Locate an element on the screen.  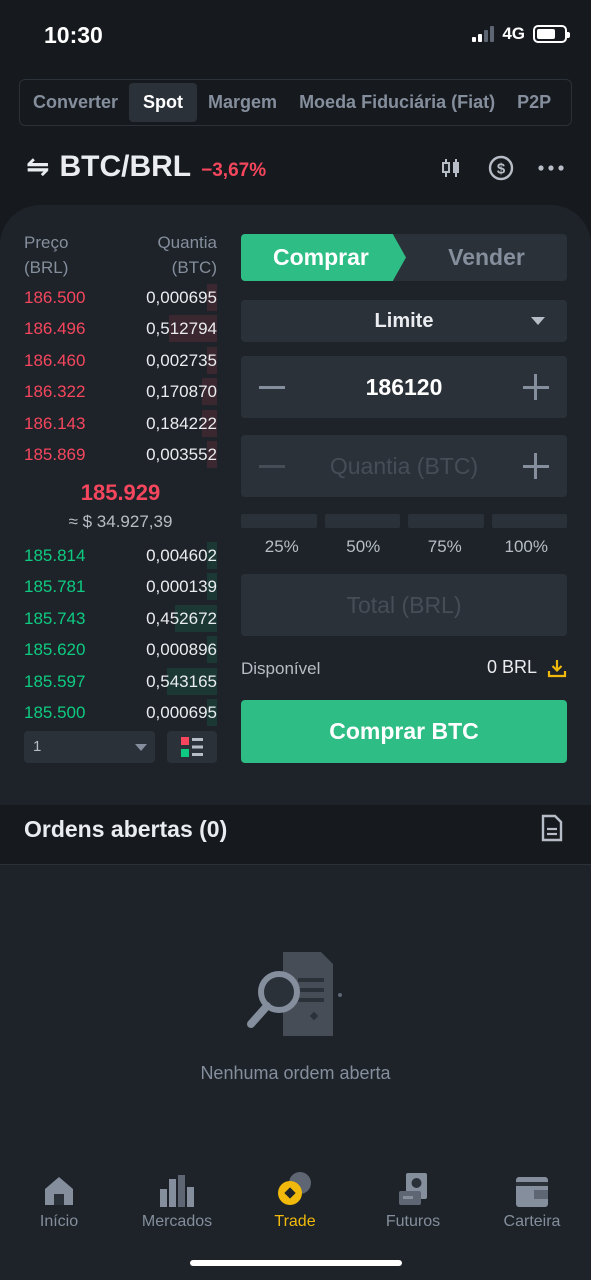
increase-quantity-icon-vertical is located at coordinates (535, 466).